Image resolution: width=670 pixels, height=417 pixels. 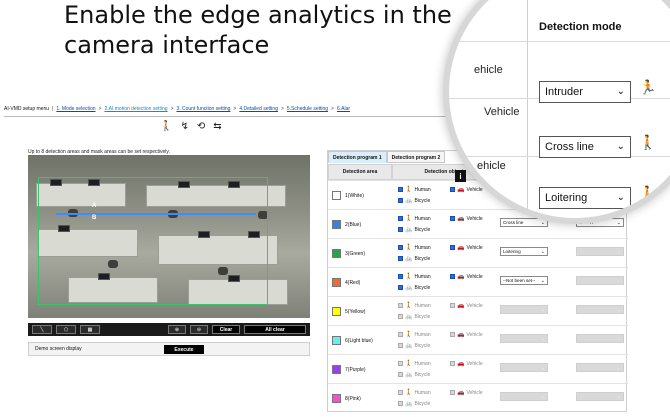 I want to click on table-row: 8(Pink) 🚶 Human 🚗 Vehicle 🚲 Bicycle ⌄ ⌄, so click(x=478, y=397).